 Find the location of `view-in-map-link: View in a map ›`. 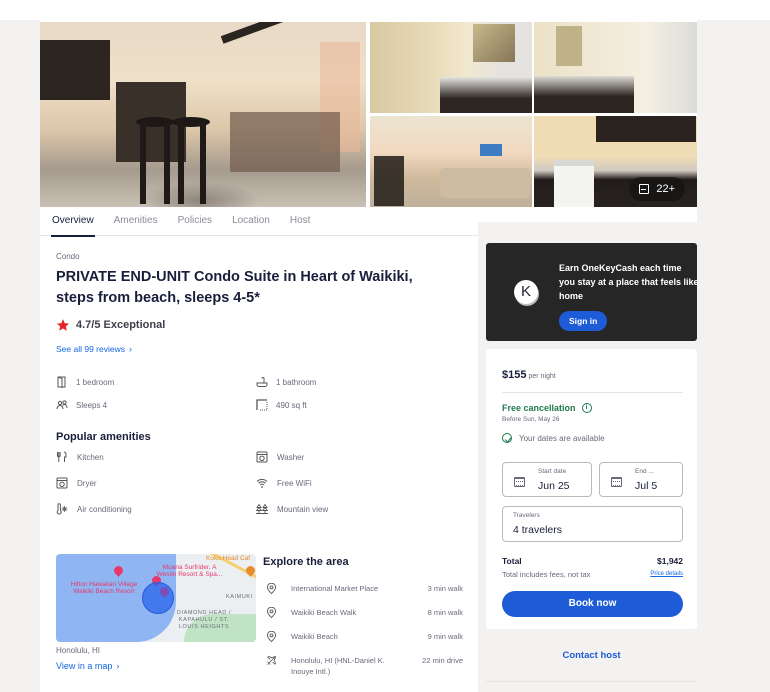

view-in-map-link: View in a map › is located at coordinates (87, 666).